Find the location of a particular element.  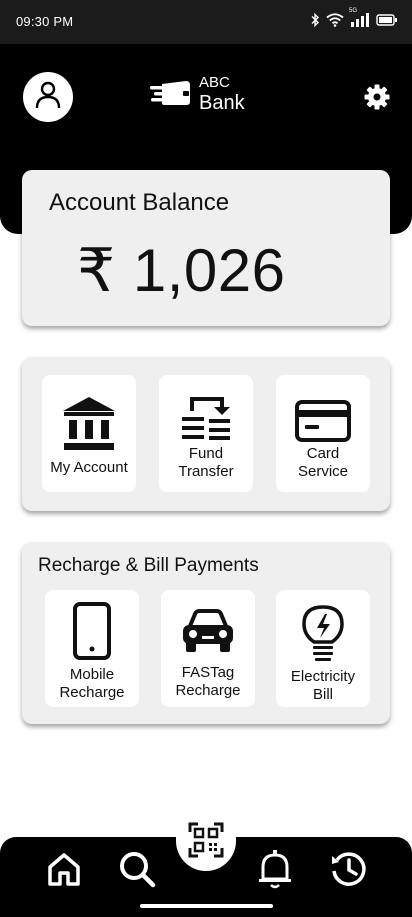

status-bar: 09:30 PM 5G is located at coordinates (206, 22).